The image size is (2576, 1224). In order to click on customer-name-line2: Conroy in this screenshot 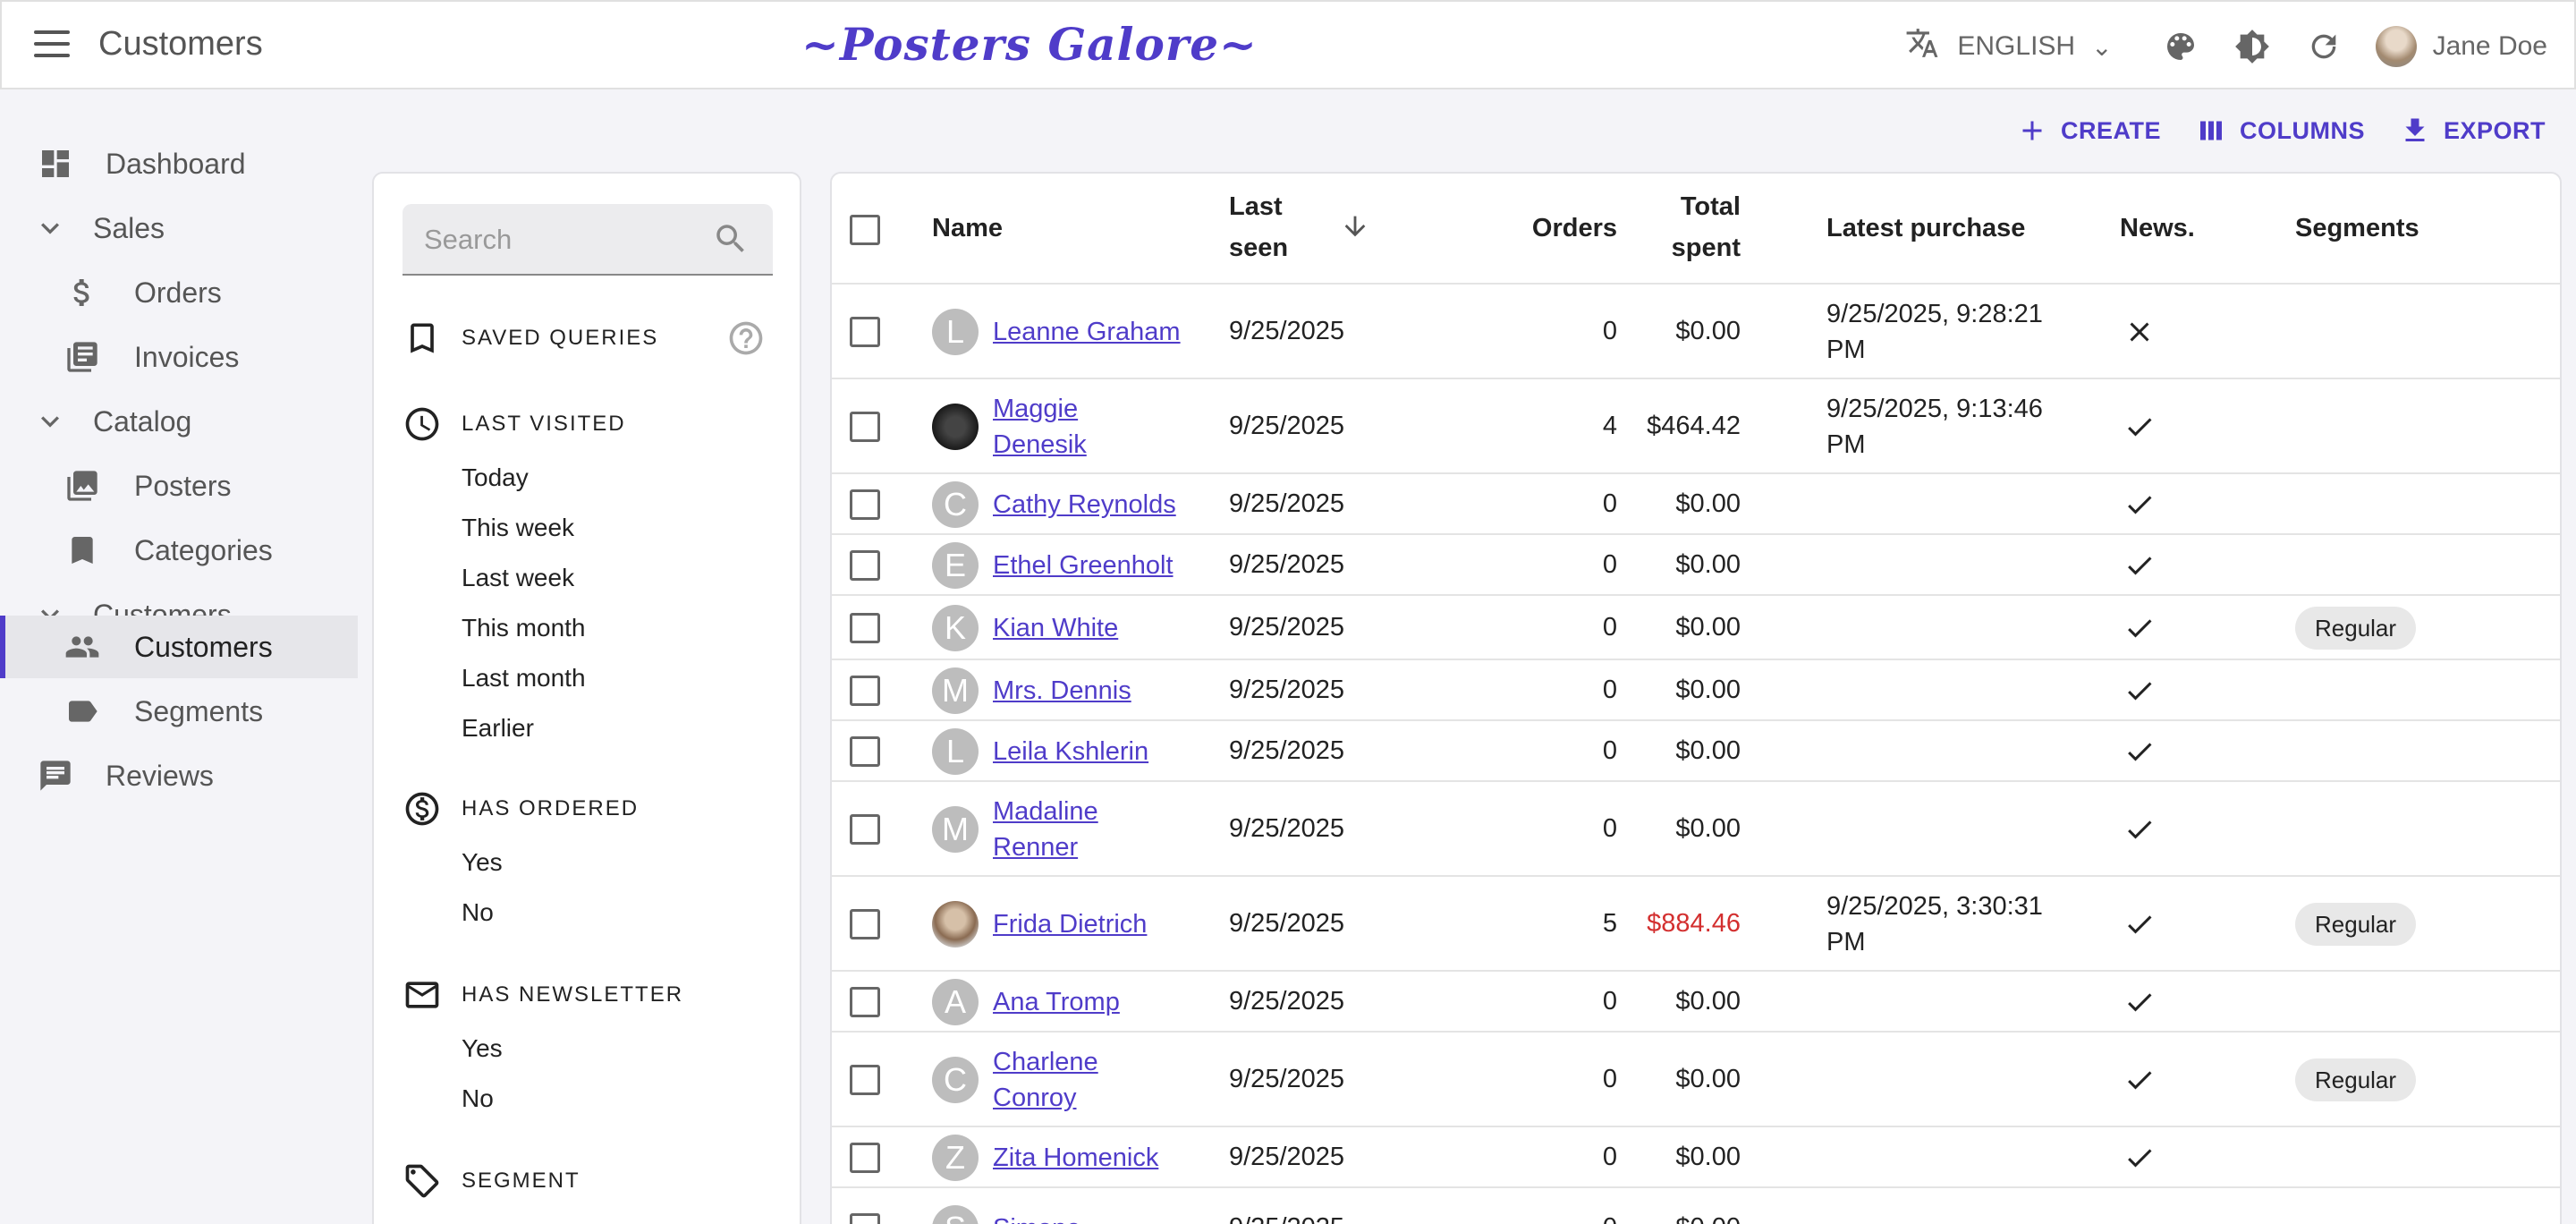, I will do `click(1035, 1098)`.